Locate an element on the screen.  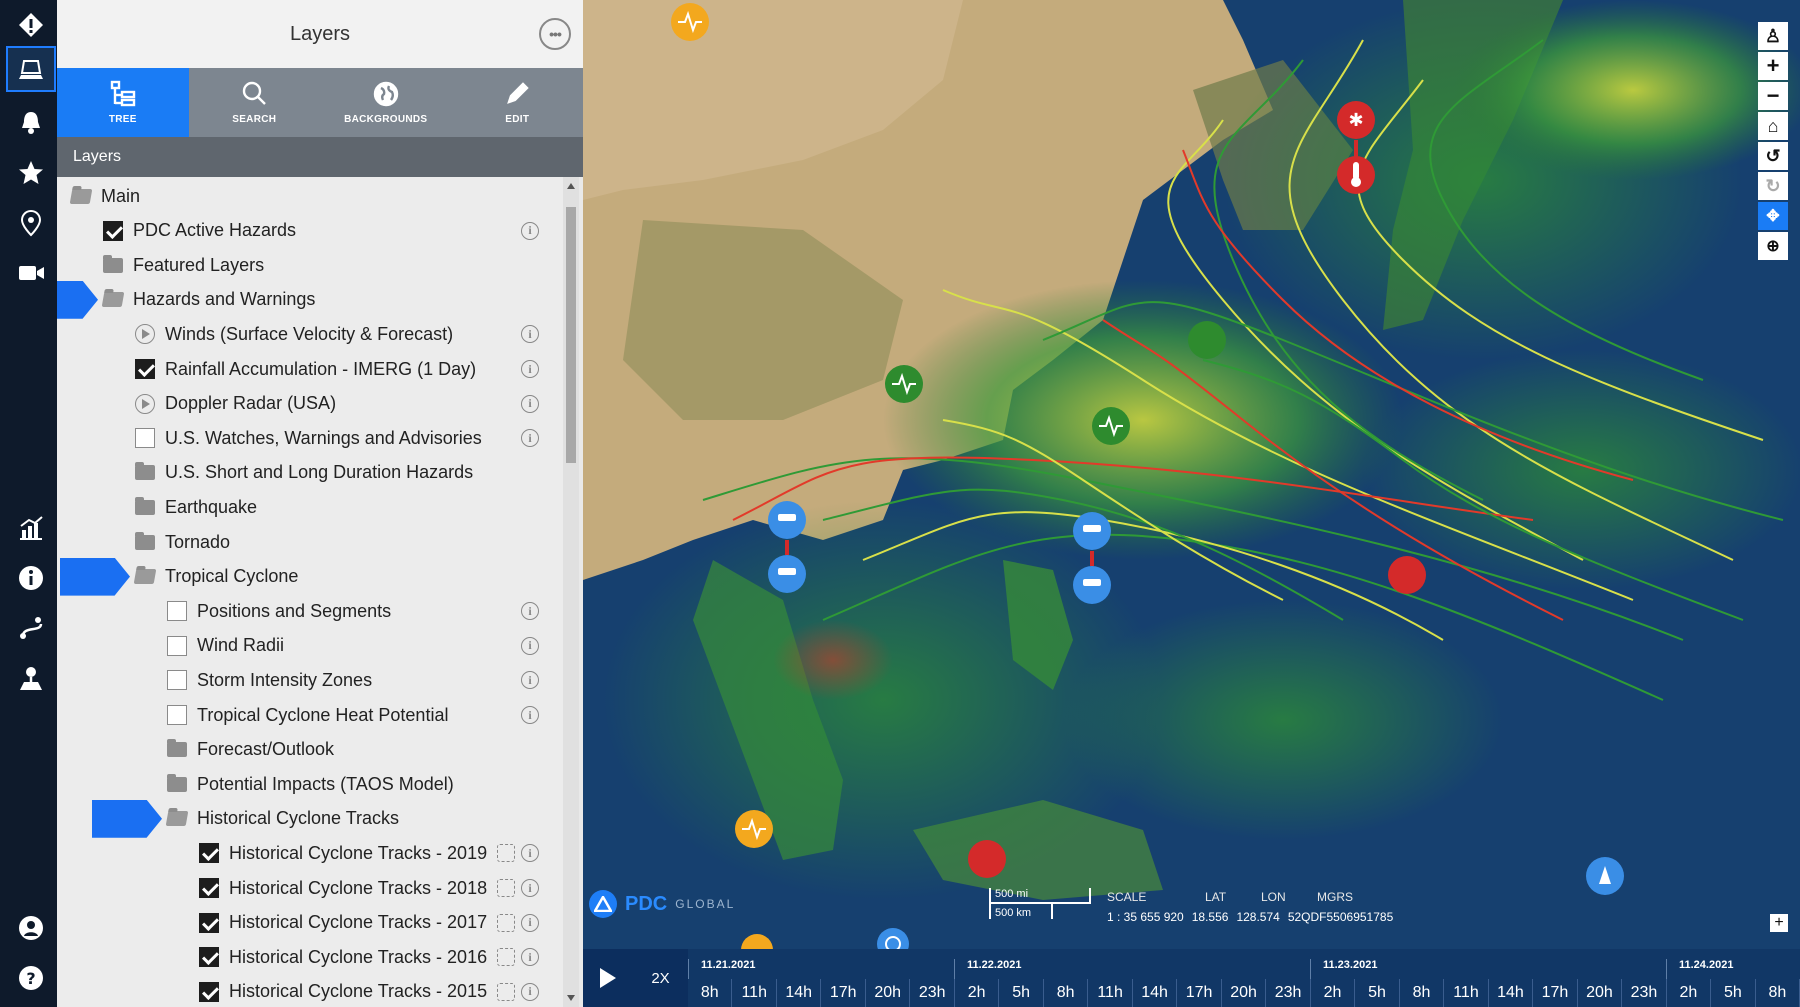
tree-row: Historical Cyclone Tracks - 2018 i is located at coordinates (381, 888).